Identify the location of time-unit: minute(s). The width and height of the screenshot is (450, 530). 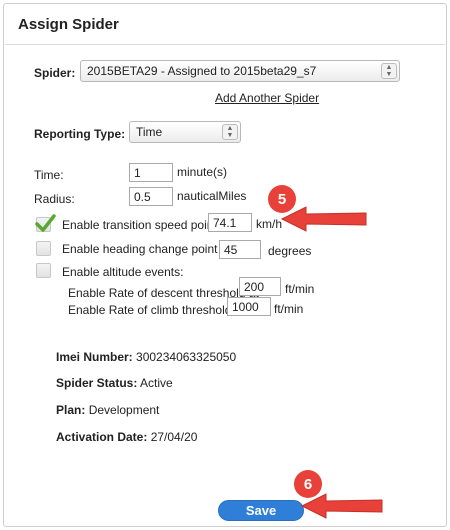
(202, 172).